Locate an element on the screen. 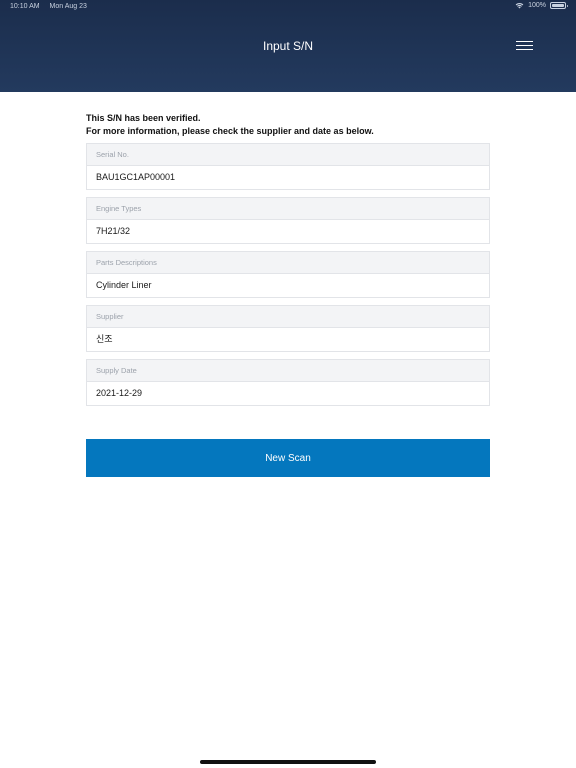  hamburger-menu-icon is located at coordinates (524, 46).